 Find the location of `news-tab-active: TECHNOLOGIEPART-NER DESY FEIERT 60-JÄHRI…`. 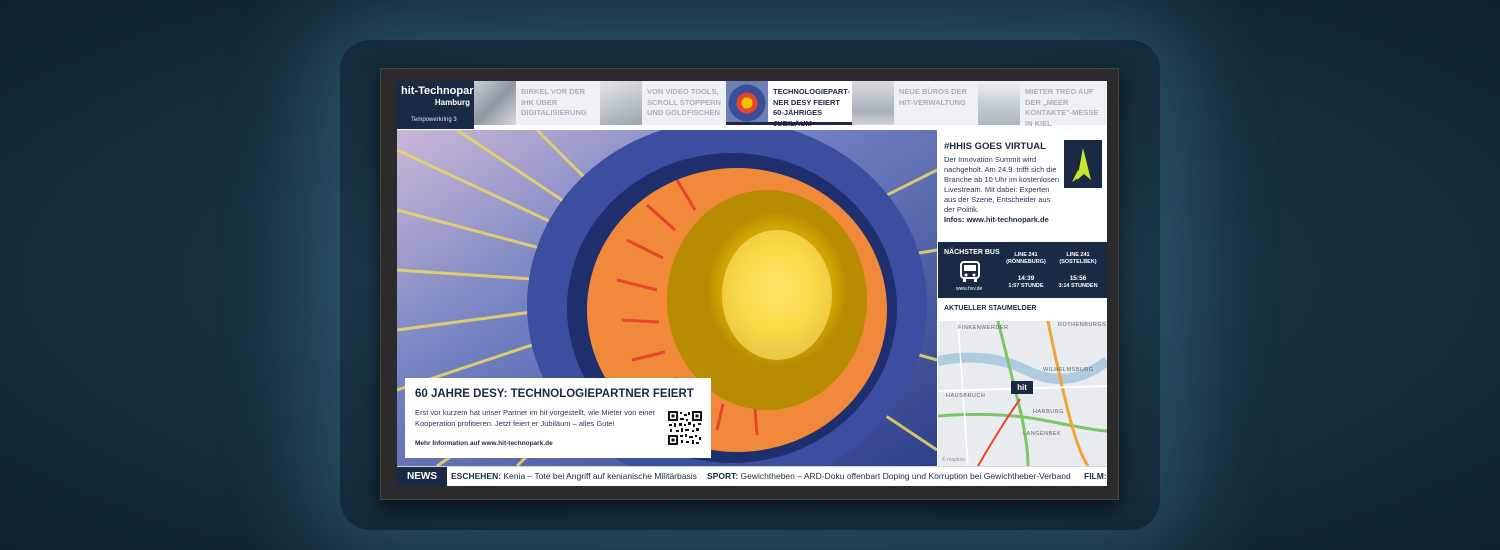

news-tab-active: TECHNOLOGIEPART-NER DESY FEIERT 60-JÄHRI… is located at coordinates (789, 104).